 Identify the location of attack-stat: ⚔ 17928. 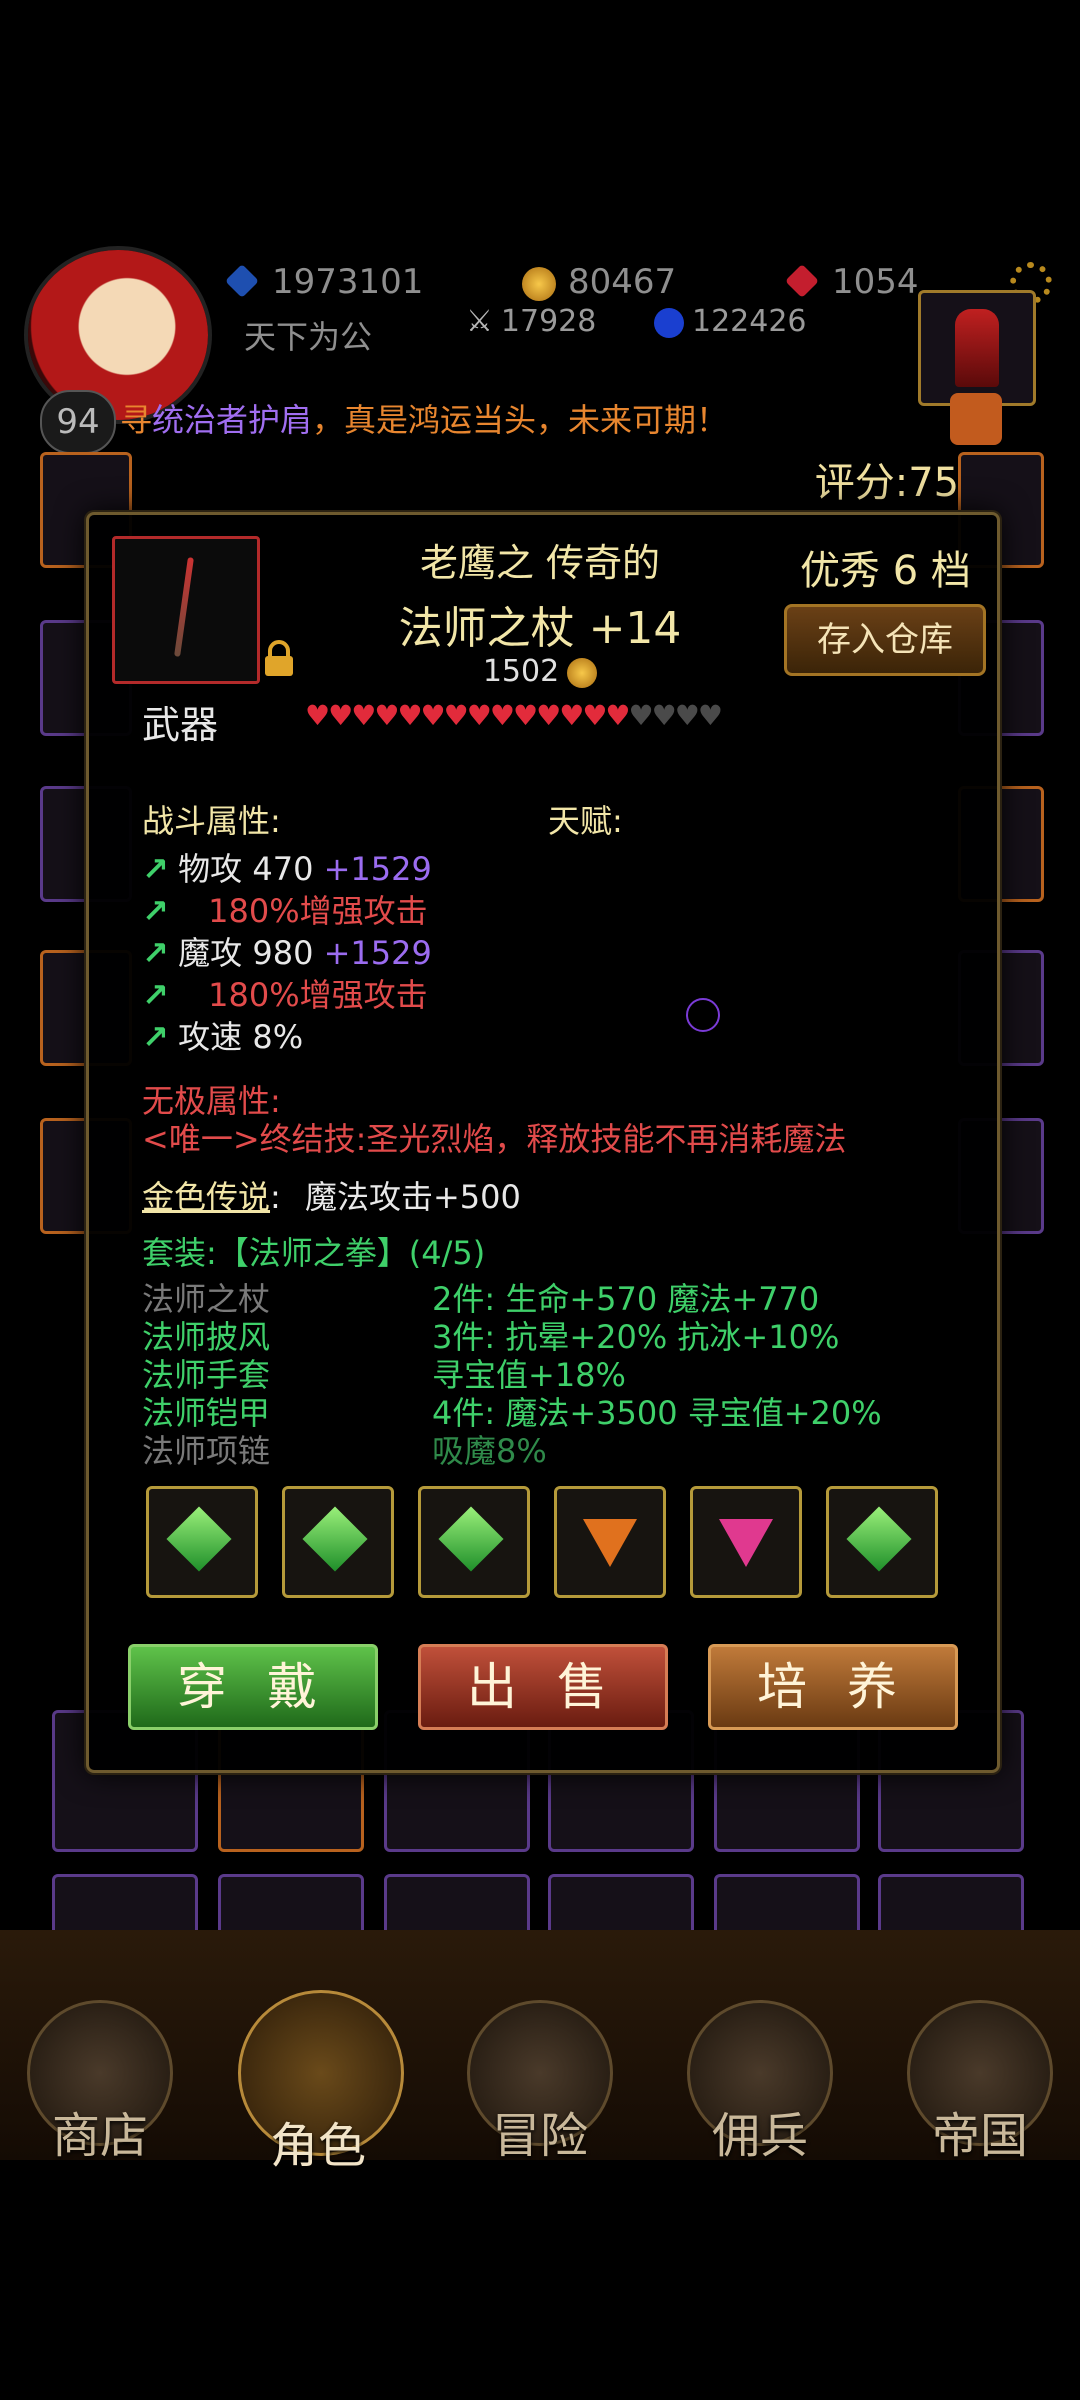
(531, 321).